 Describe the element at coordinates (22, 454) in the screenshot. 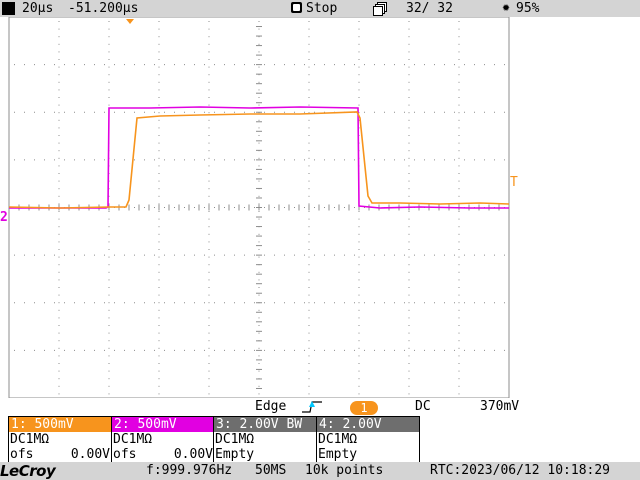

I see `channel1-offset-label: ofs` at that location.